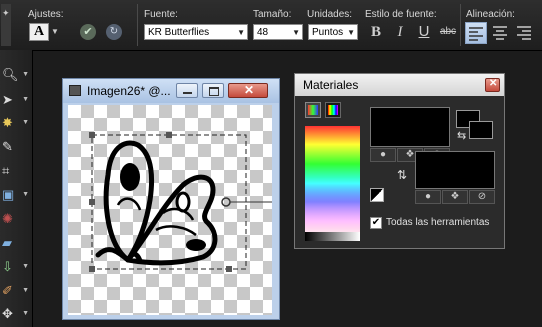 The width and height of the screenshot is (542, 327). I want to click on rotation-handle, so click(226, 202).